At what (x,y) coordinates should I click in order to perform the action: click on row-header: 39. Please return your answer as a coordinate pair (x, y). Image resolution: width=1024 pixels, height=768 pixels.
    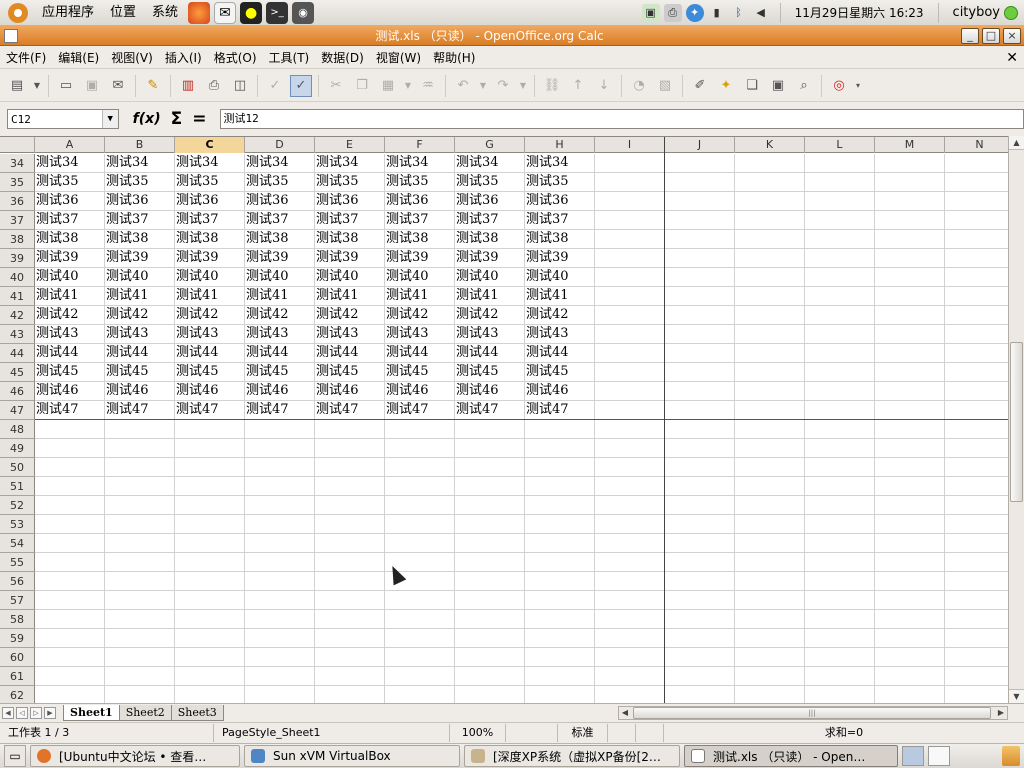
    Looking at the image, I should click on (17, 258).